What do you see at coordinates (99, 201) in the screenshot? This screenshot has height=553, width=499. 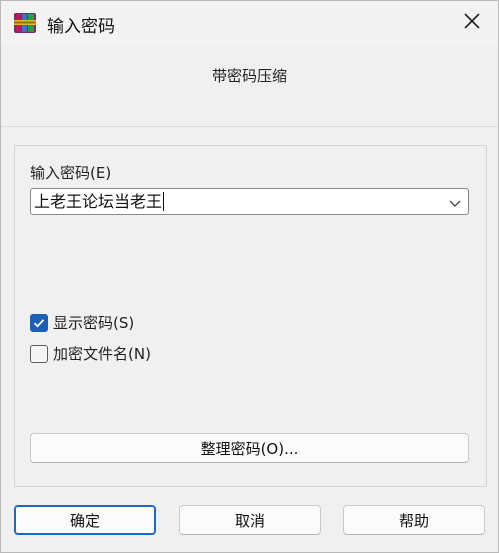 I see `password-input: 上老王论坛当老王` at bounding box center [99, 201].